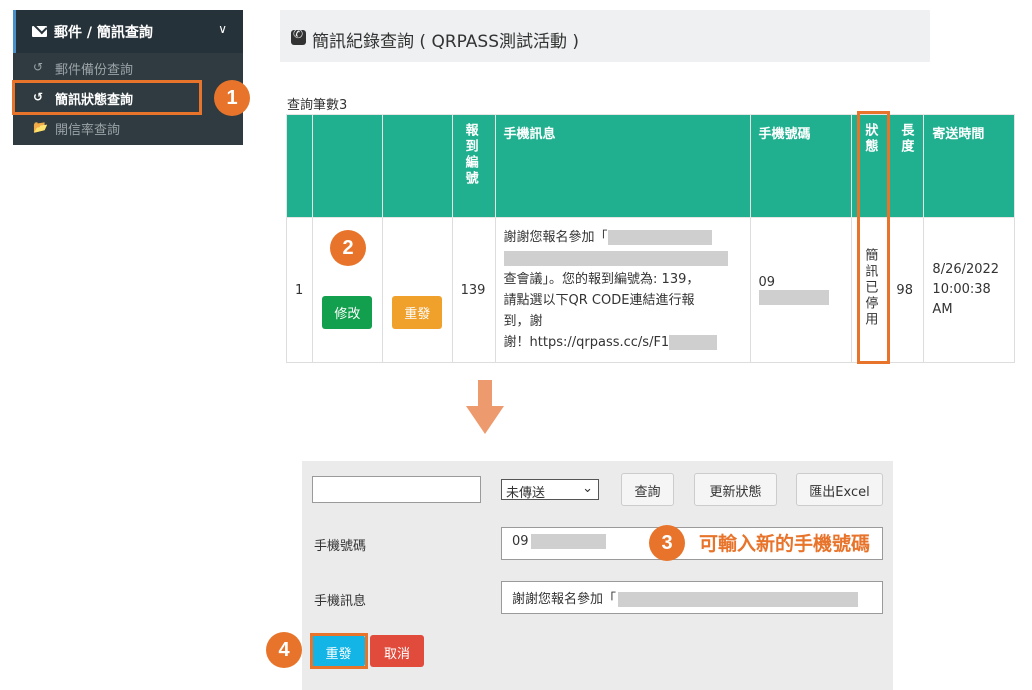 This screenshot has height=690, width=1032. What do you see at coordinates (88, 130) in the screenshot?
I see `sidebar-item-label: 開信率查詢` at bounding box center [88, 130].